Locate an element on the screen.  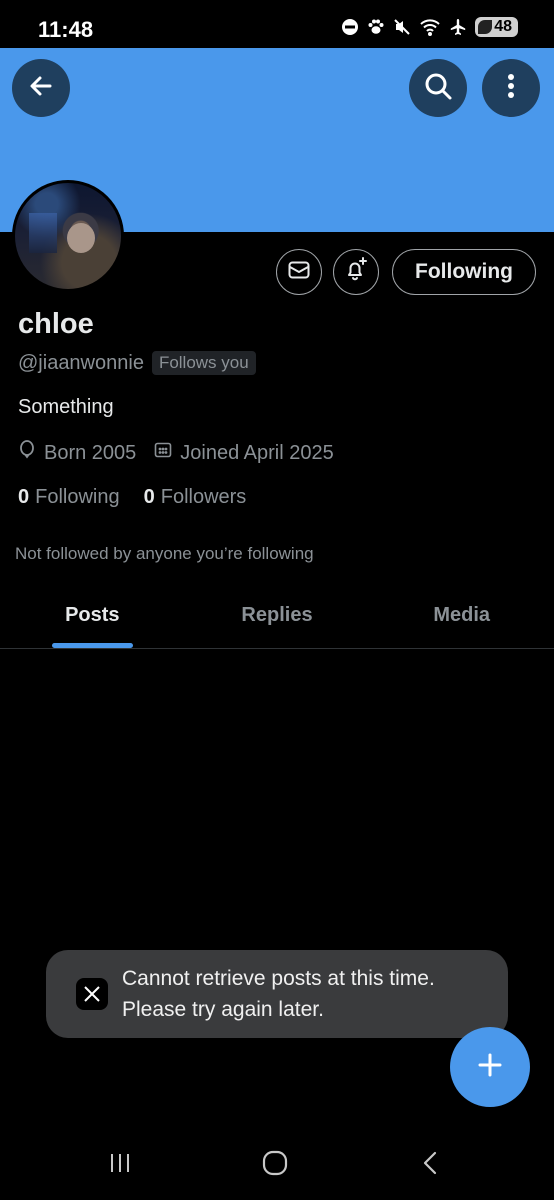
home-icon is located at coordinates (275, 1165).